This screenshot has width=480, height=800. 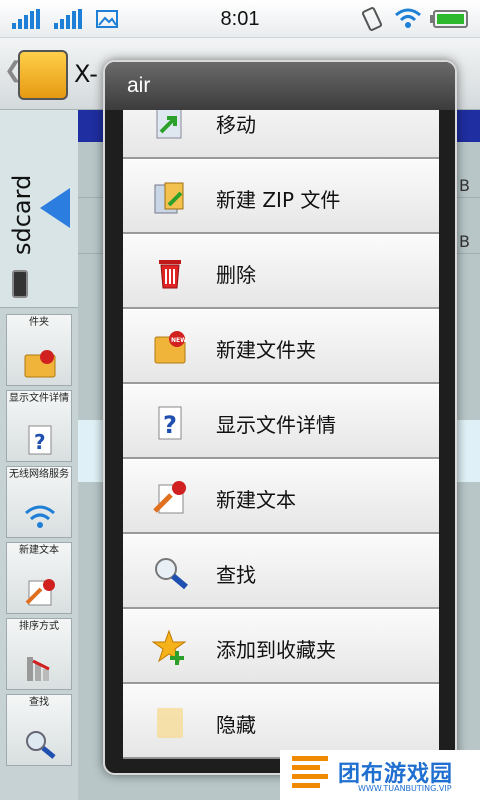 I want to click on hide-icon, so click(x=170, y=723).